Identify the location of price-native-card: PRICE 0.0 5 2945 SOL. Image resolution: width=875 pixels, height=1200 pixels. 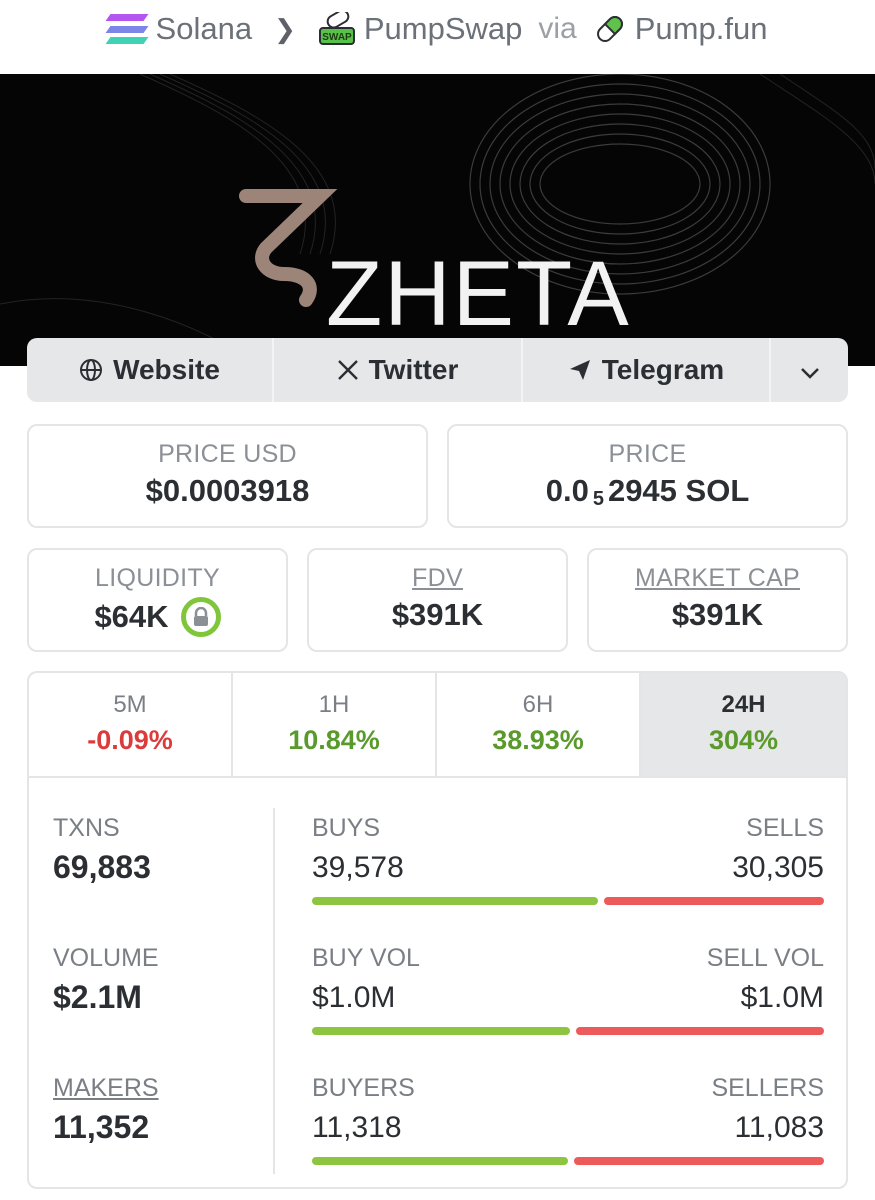
(647, 476).